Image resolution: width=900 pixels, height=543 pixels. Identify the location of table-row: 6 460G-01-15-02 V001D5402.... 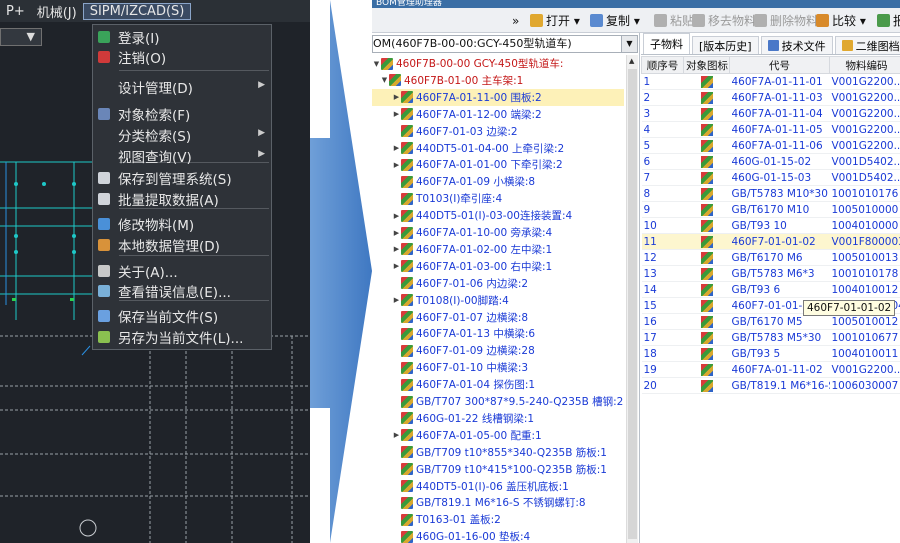
(770, 161).